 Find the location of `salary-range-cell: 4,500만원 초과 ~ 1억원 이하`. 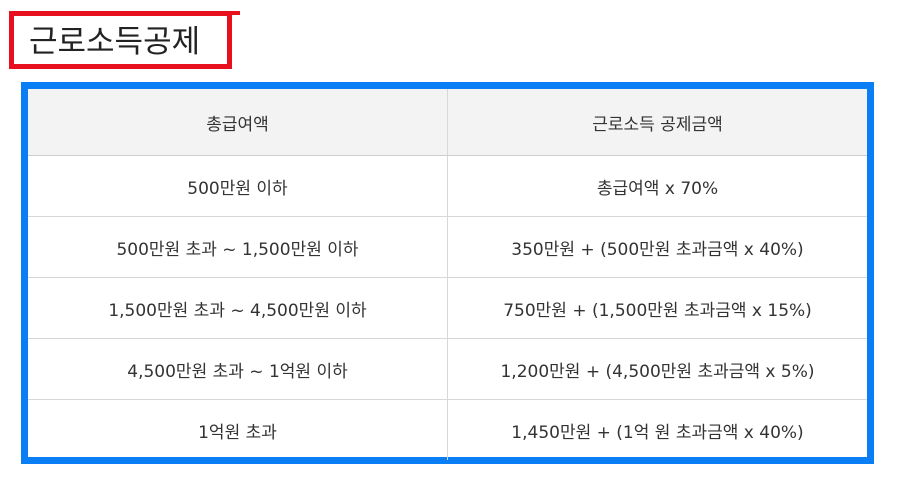

salary-range-cell: 4,500만원 초과 ~ 1억원 이하 is located at coordinates (238, 369).